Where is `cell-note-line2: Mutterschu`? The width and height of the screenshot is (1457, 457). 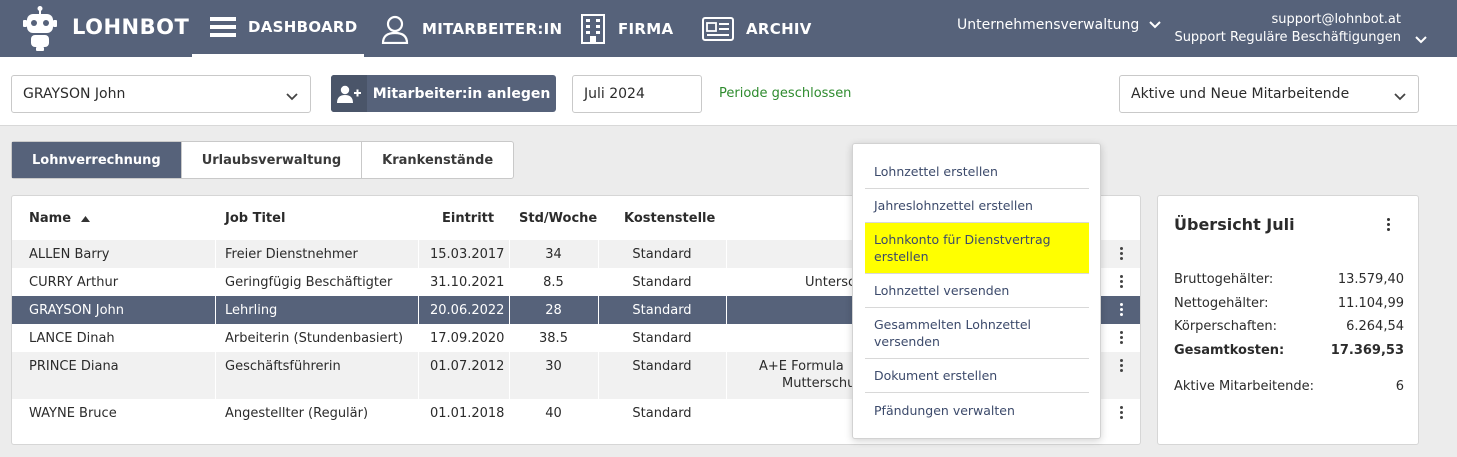
cell-note-line2: Mutterschu is located at coordinates (819, 383).